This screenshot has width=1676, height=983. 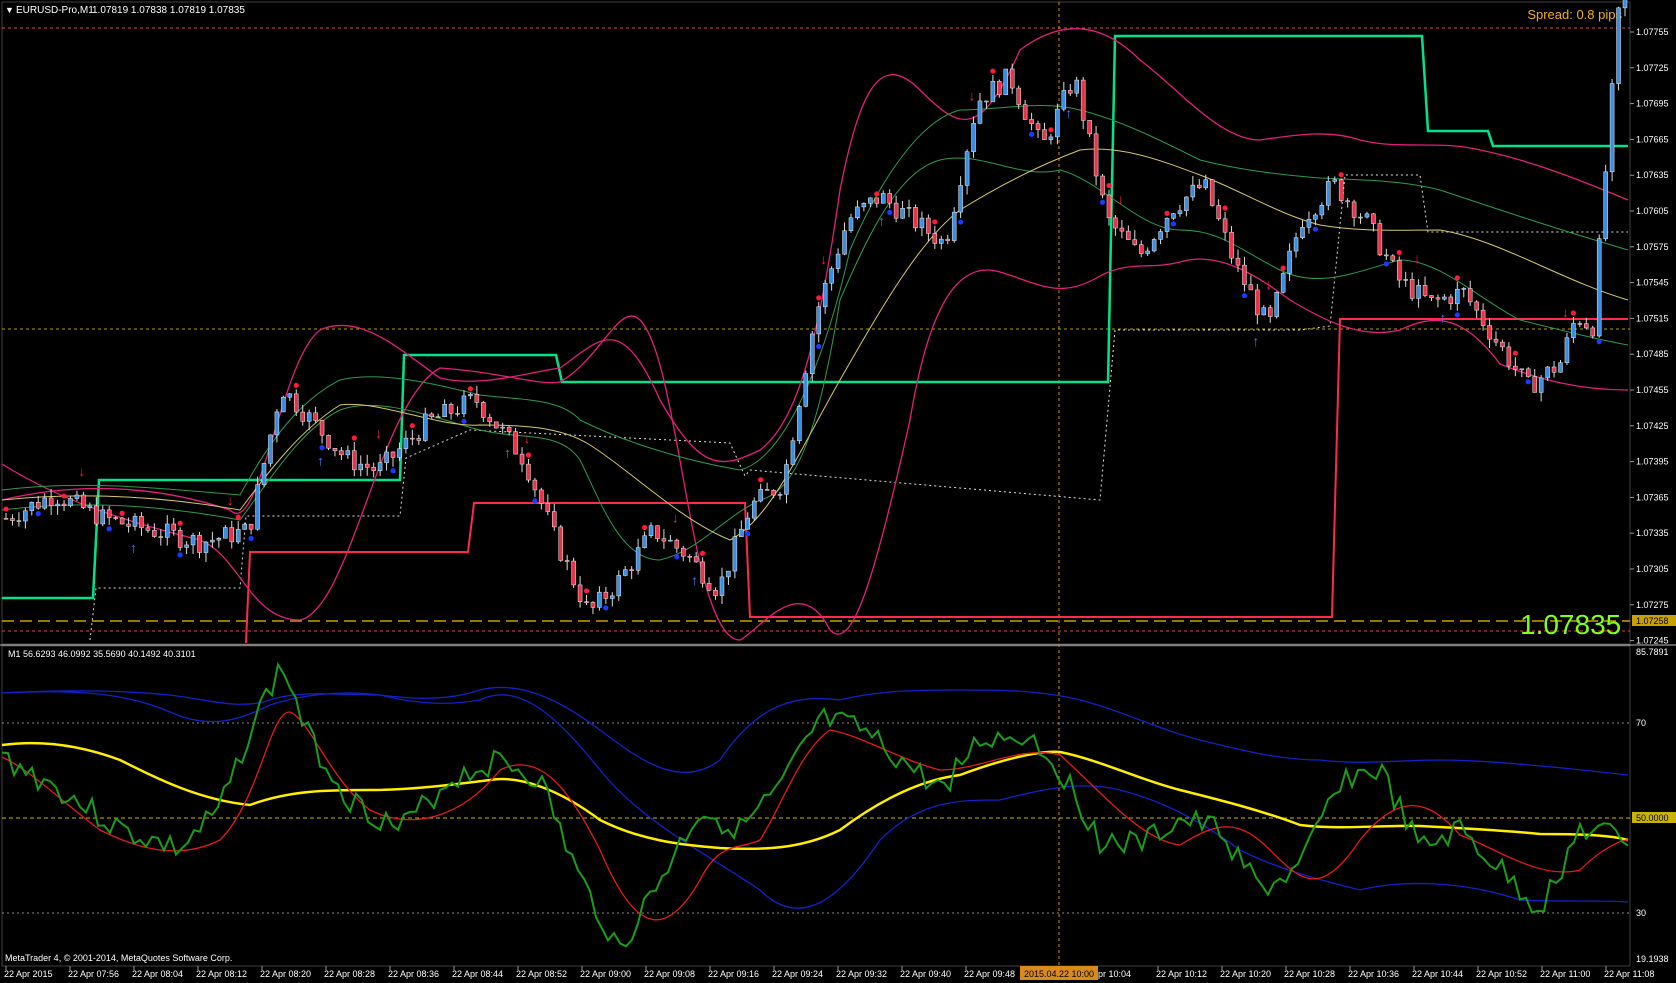 What do you see at coordinates (541, 974) in the screenshot?
I see `time-tick-label: 22 Apr 08:52` at bounding box center [541, 974].